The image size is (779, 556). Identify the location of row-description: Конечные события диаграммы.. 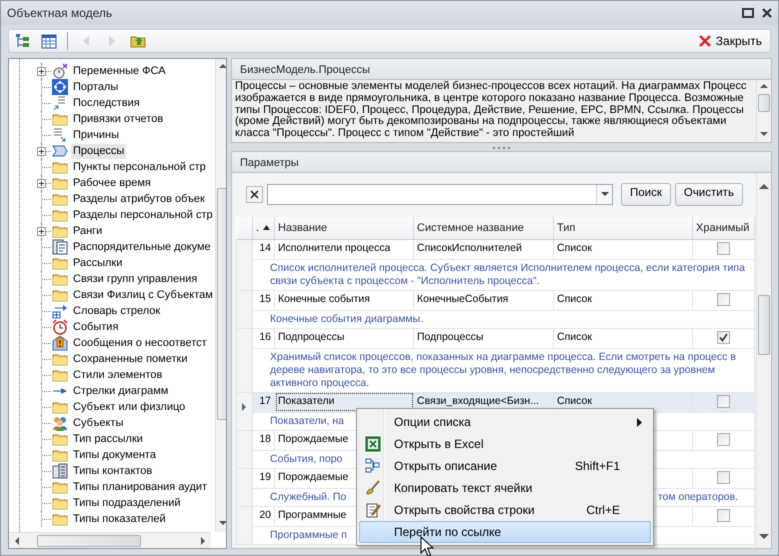
(347, 318).